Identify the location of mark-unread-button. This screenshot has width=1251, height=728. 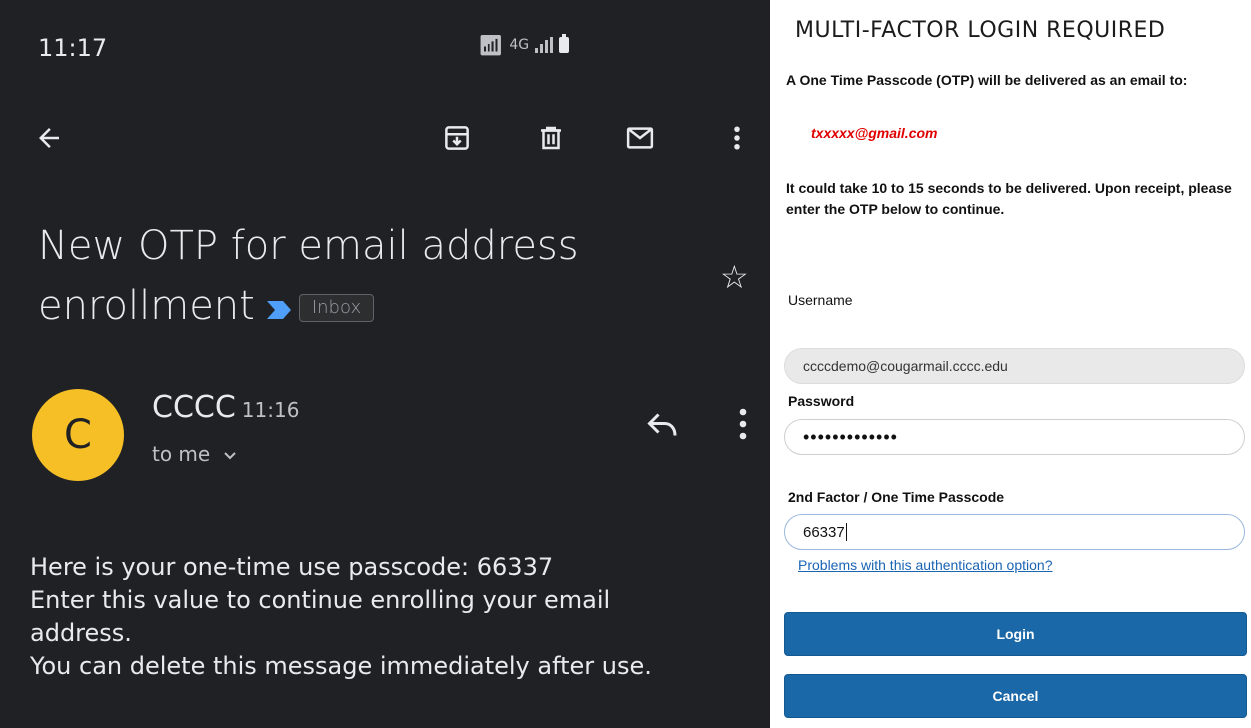
(640, 138).